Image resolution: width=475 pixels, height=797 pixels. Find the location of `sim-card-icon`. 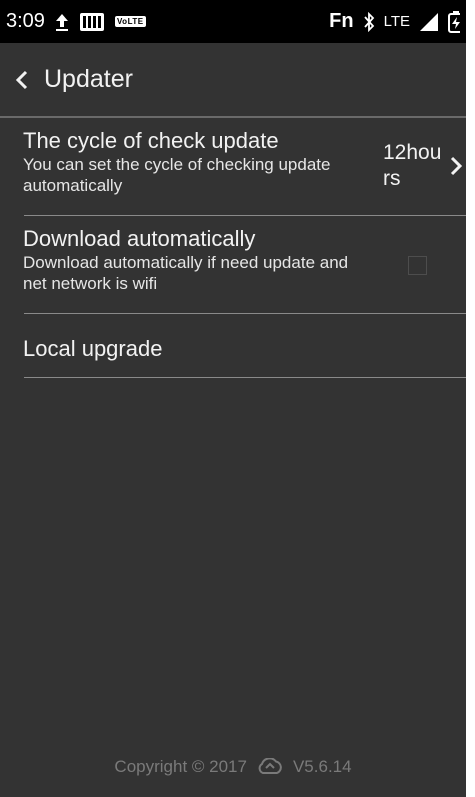

sim-card-icon is located at coordinates (92, 22).